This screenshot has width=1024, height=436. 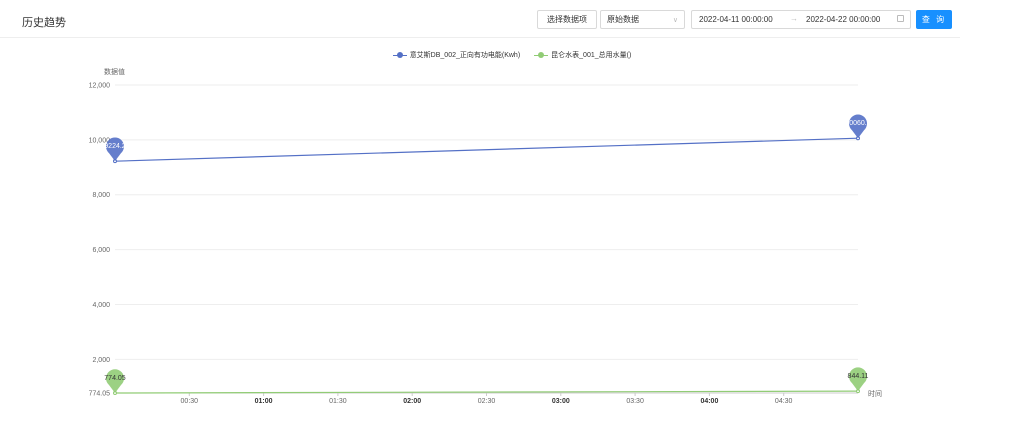 I want to click on x-tick-label: 02:00, so click(x=412, y=401).